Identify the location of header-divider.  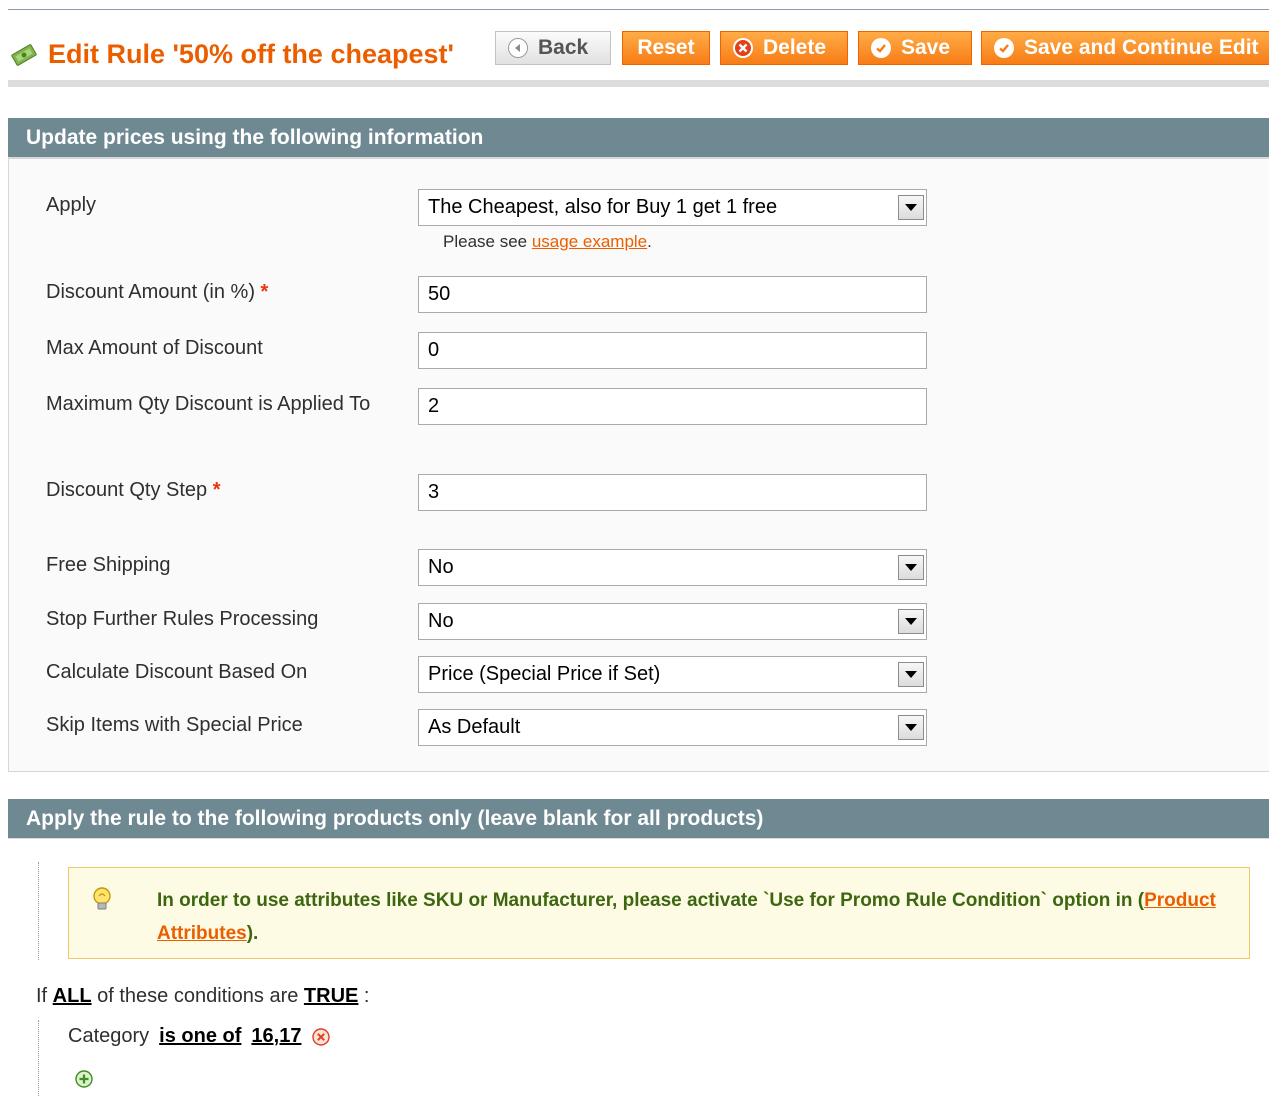
(638, 83).